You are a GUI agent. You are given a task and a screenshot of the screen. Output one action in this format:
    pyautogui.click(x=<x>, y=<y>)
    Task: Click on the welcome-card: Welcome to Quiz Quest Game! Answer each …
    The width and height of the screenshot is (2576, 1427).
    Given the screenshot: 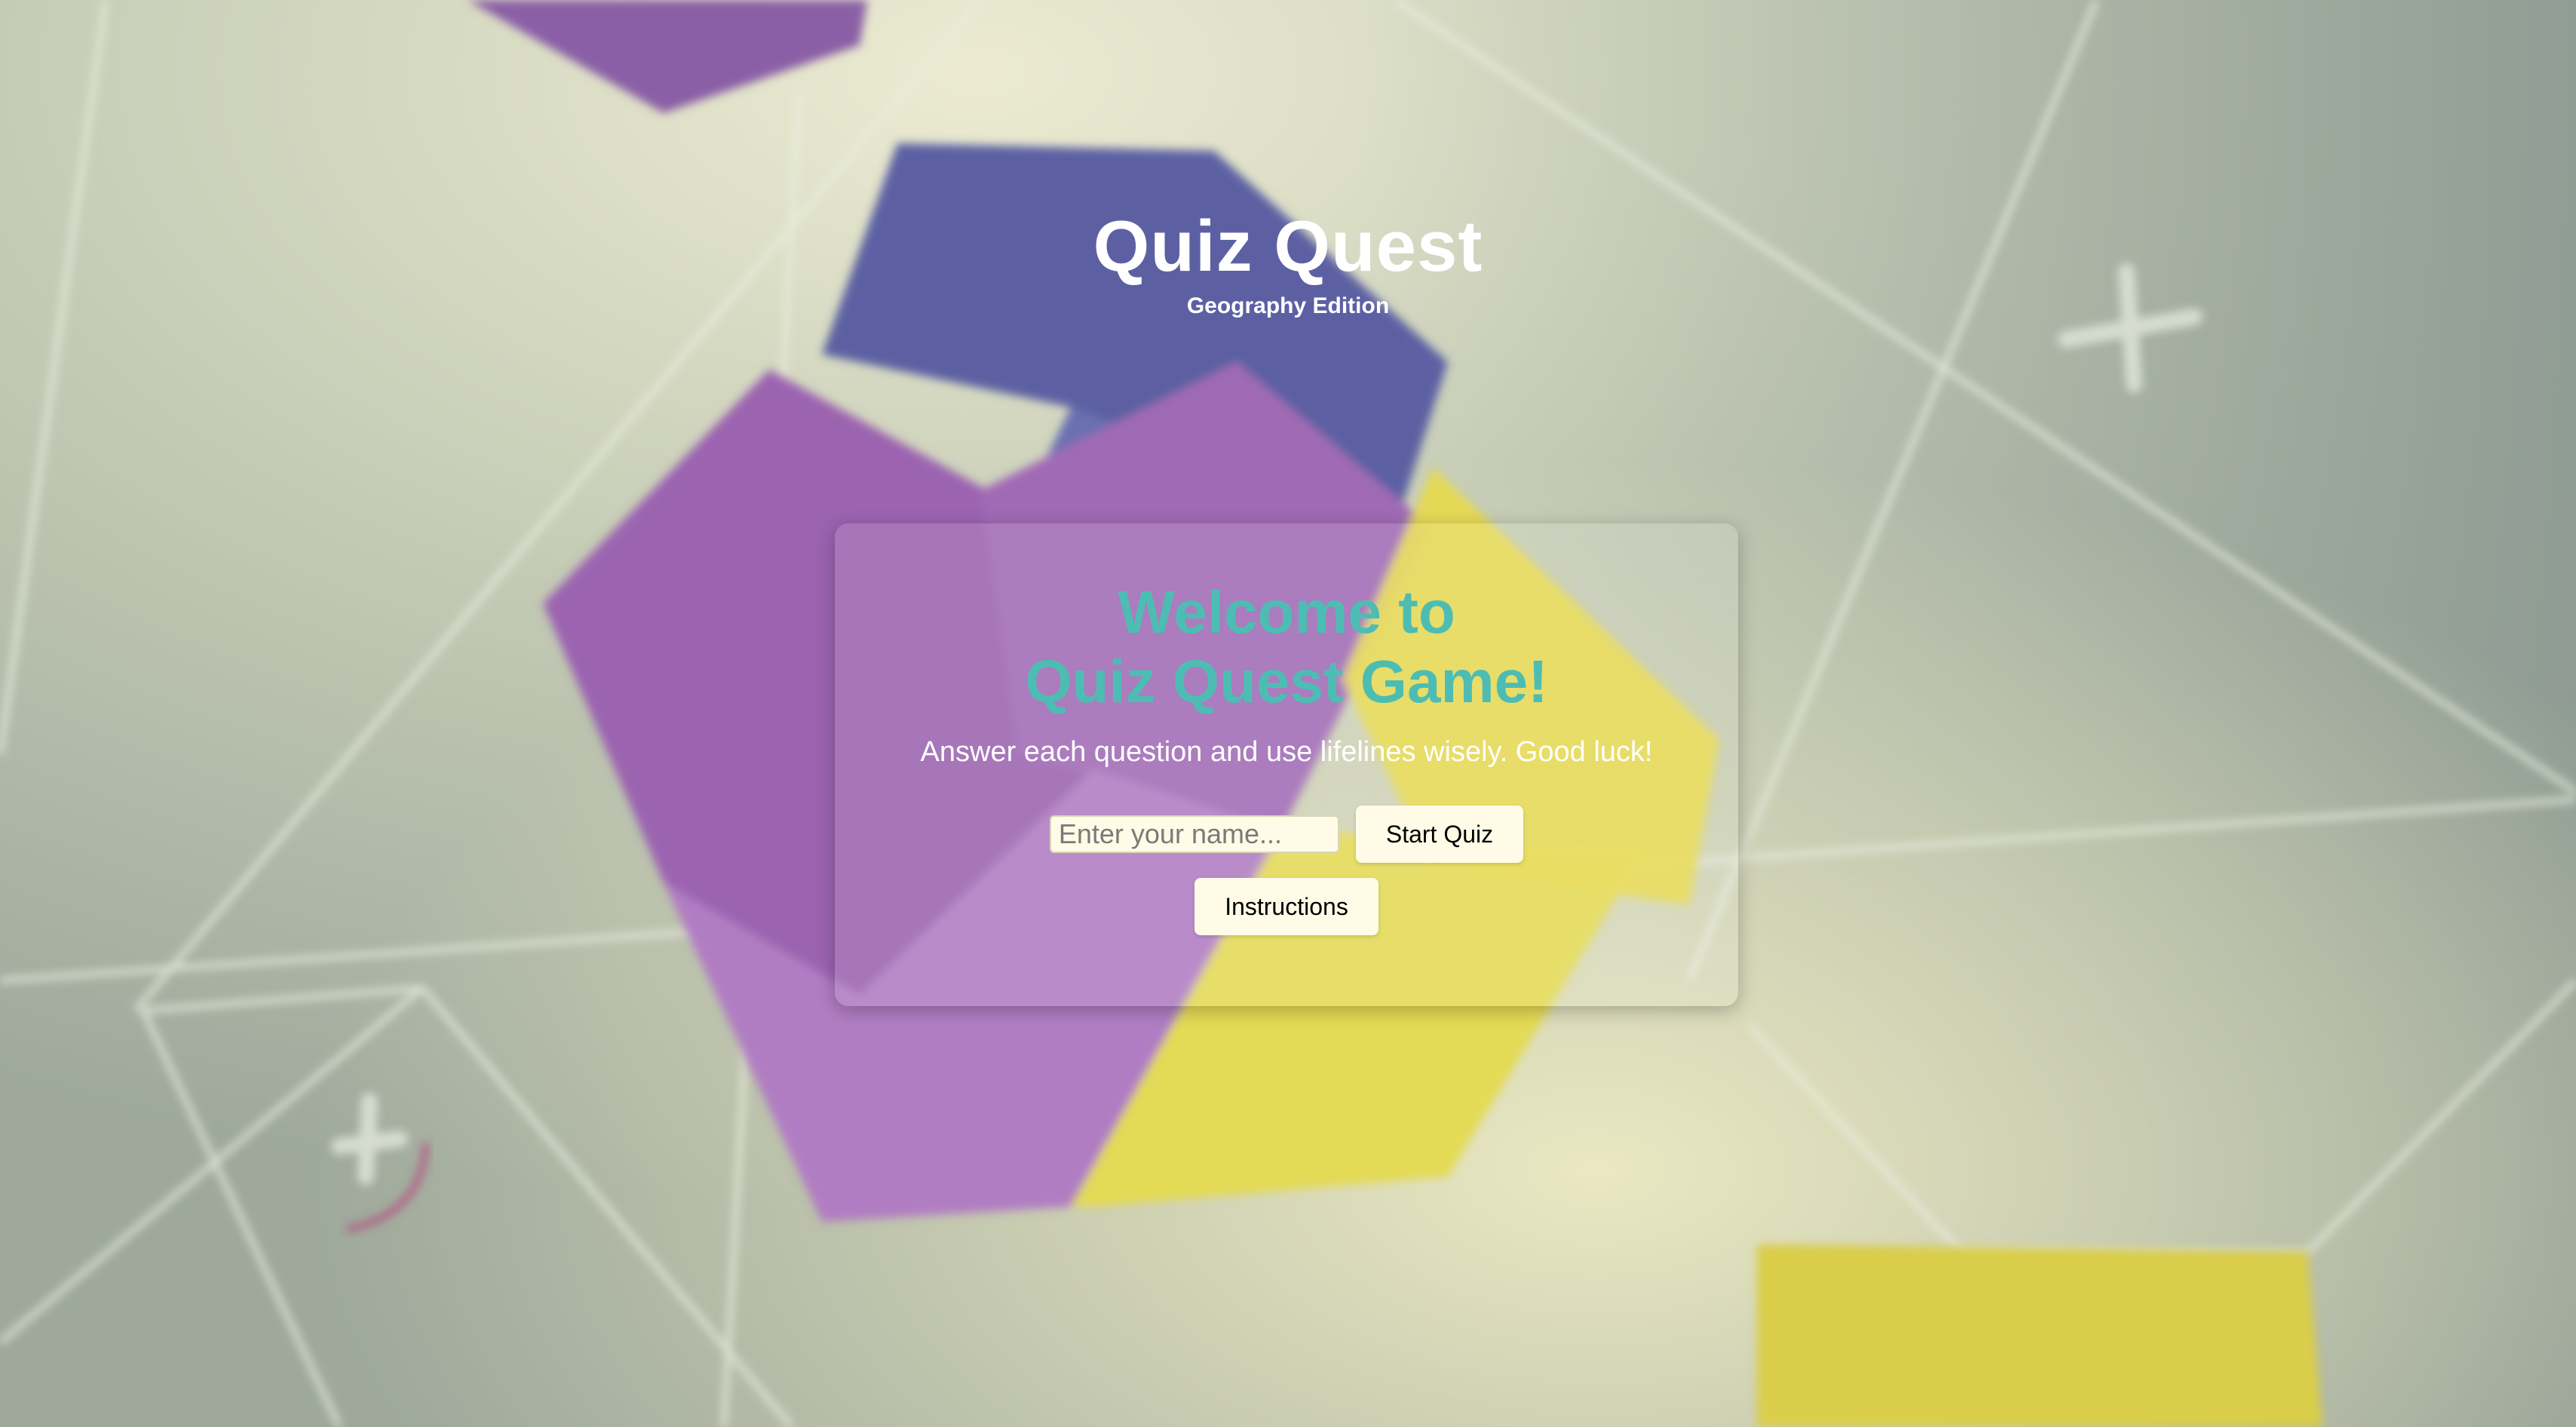 What is the action you would take?
    pyautogui.click(x=1286, y=765)
    